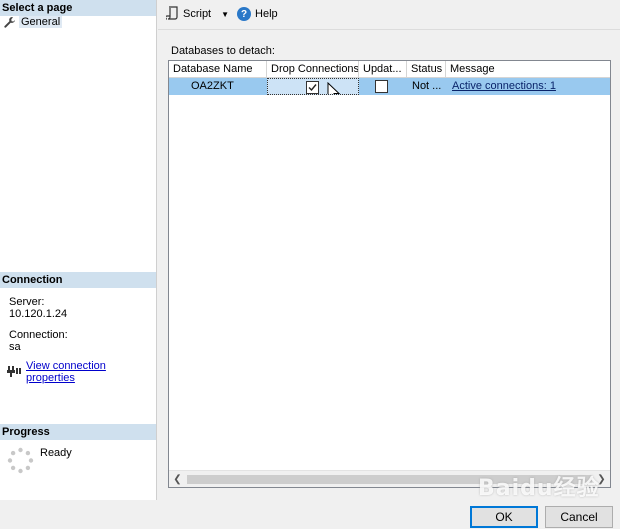 The width and height of the screenshot is (620, 529). What do you see at coordinates (41, 22) in the screenshot?
I see `page-item-label: General` at bounding box center [41, 22].